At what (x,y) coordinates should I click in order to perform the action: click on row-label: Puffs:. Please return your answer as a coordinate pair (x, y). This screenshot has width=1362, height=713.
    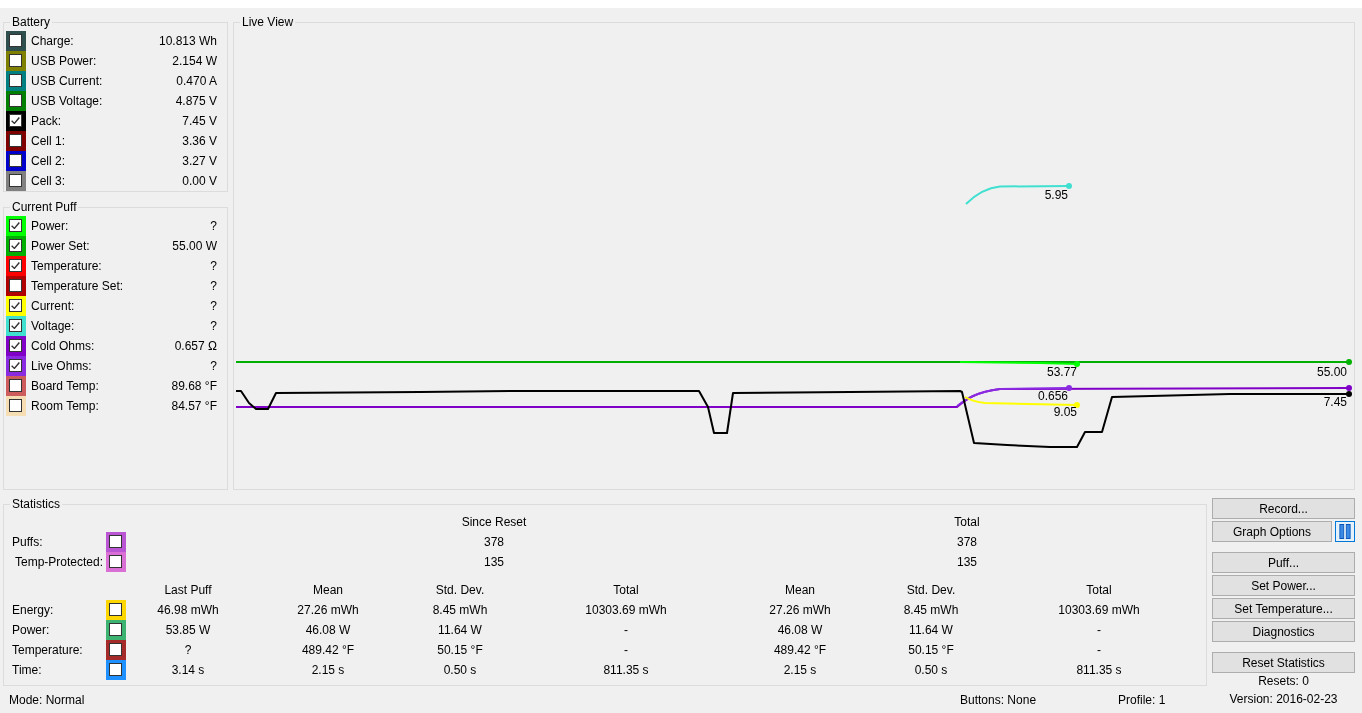
    Looking at the image, I should click on (27, 542).